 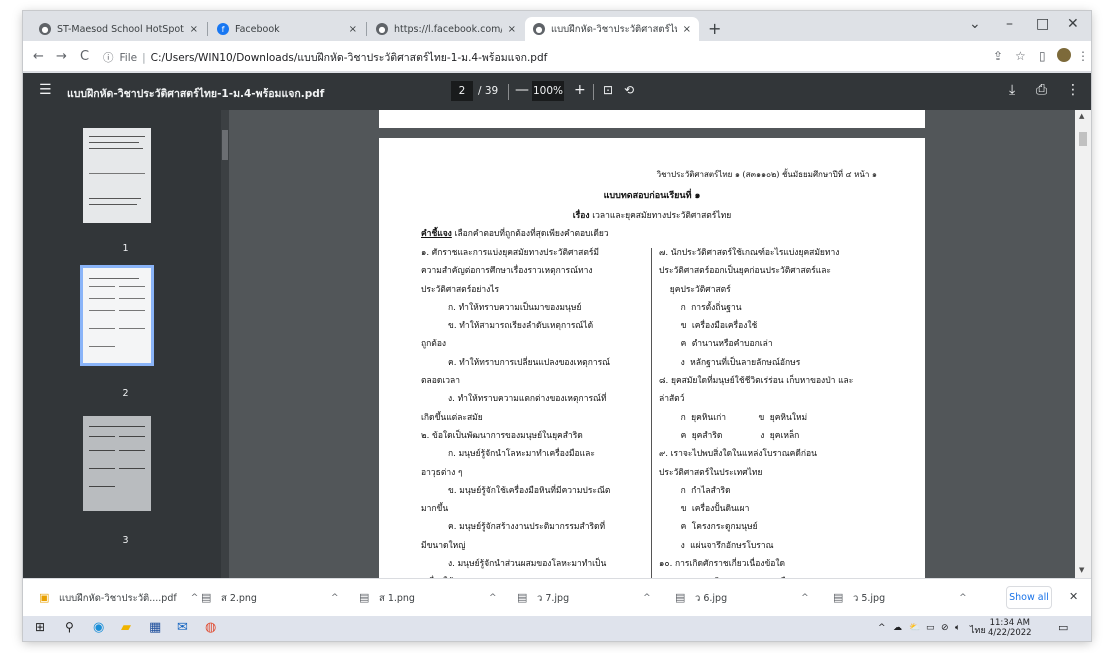 I want to click on download-item: ▣ แบบฝึกหัด-วิชาประวัติ....pdf ^, so click(x=118, y=598).